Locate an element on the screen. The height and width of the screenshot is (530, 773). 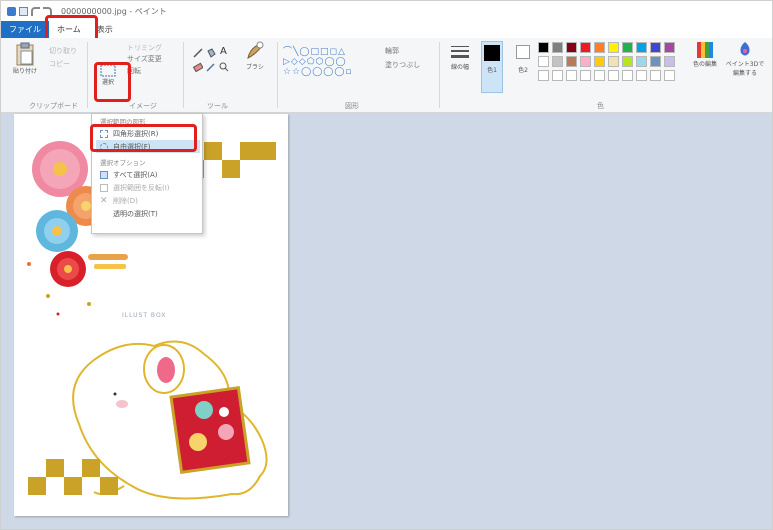
color1-swatch is located at coordinates (492, 53).